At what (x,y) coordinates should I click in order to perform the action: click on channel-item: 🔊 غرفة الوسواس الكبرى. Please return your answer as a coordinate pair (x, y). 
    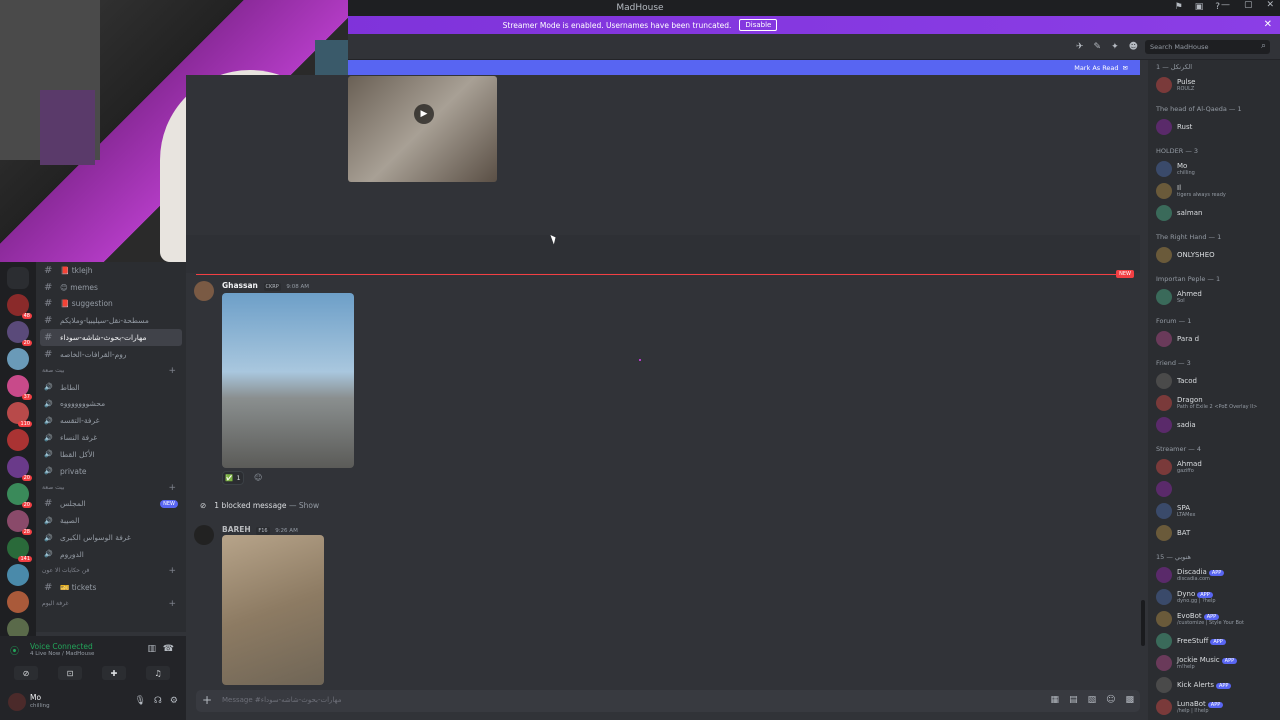
    Looking at the image, I should click on (111, 537).